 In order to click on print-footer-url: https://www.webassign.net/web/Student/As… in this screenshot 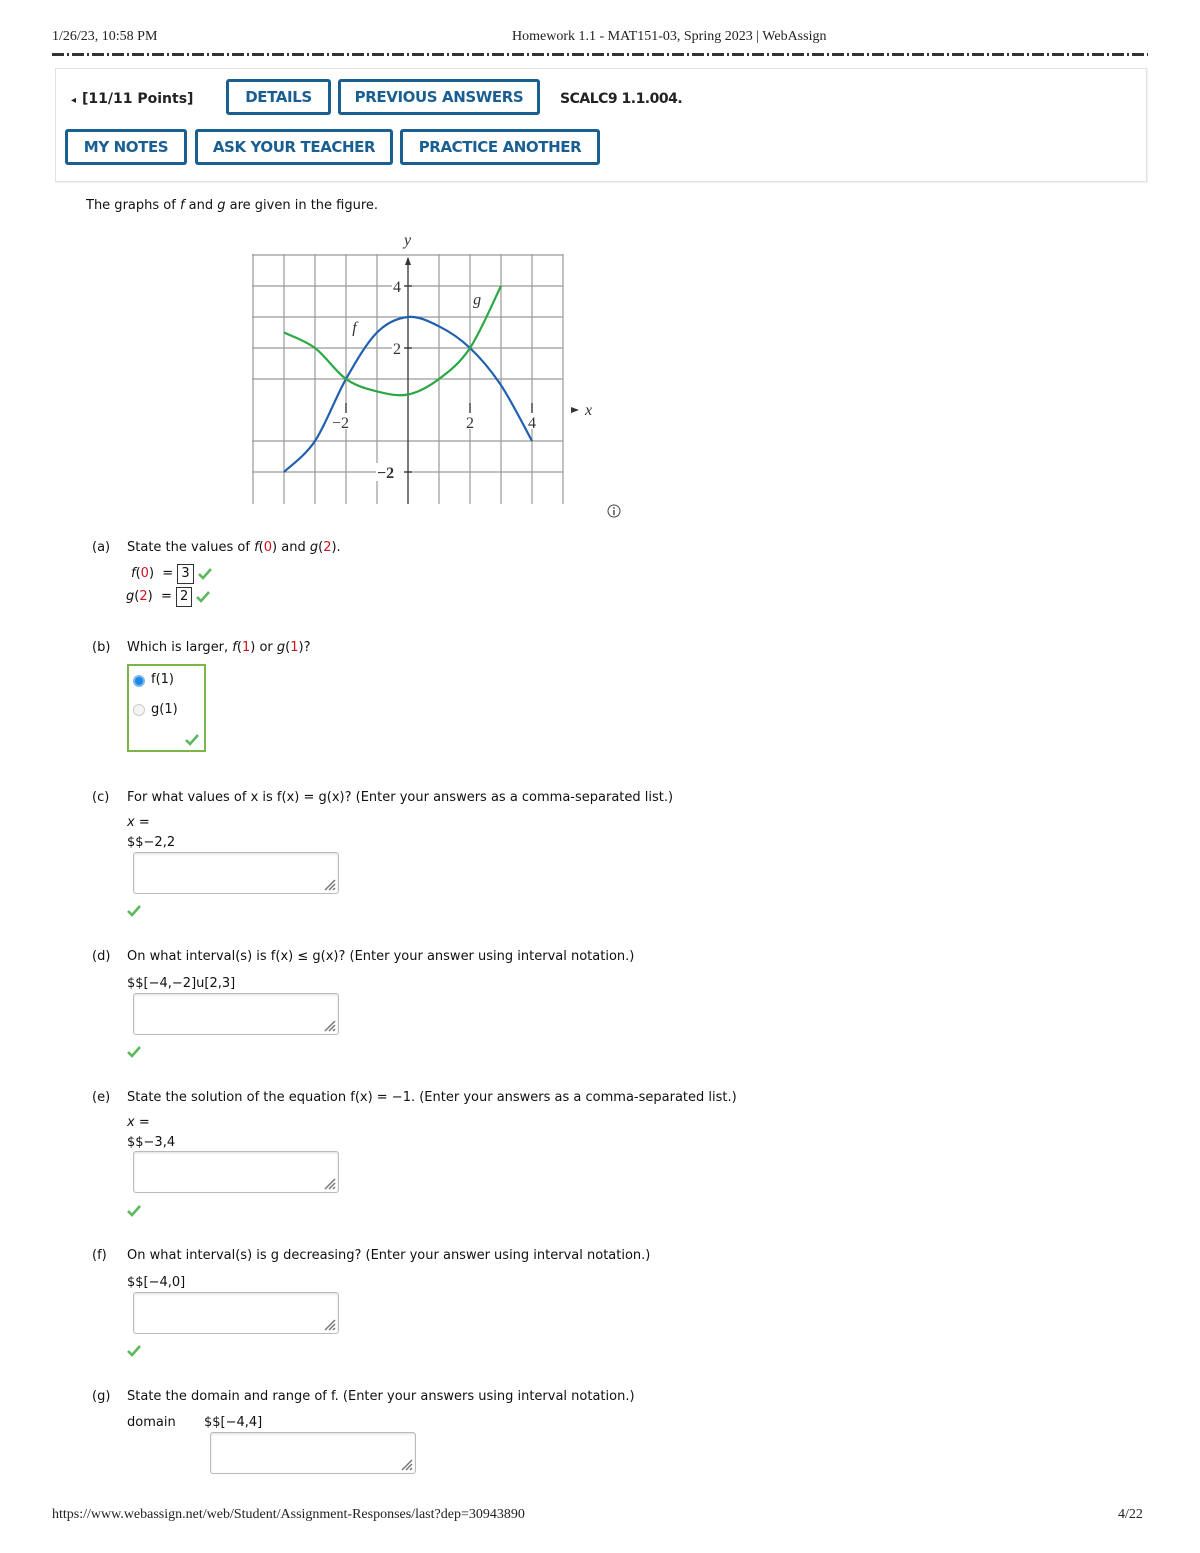, I will do `click(288, 1514)`.